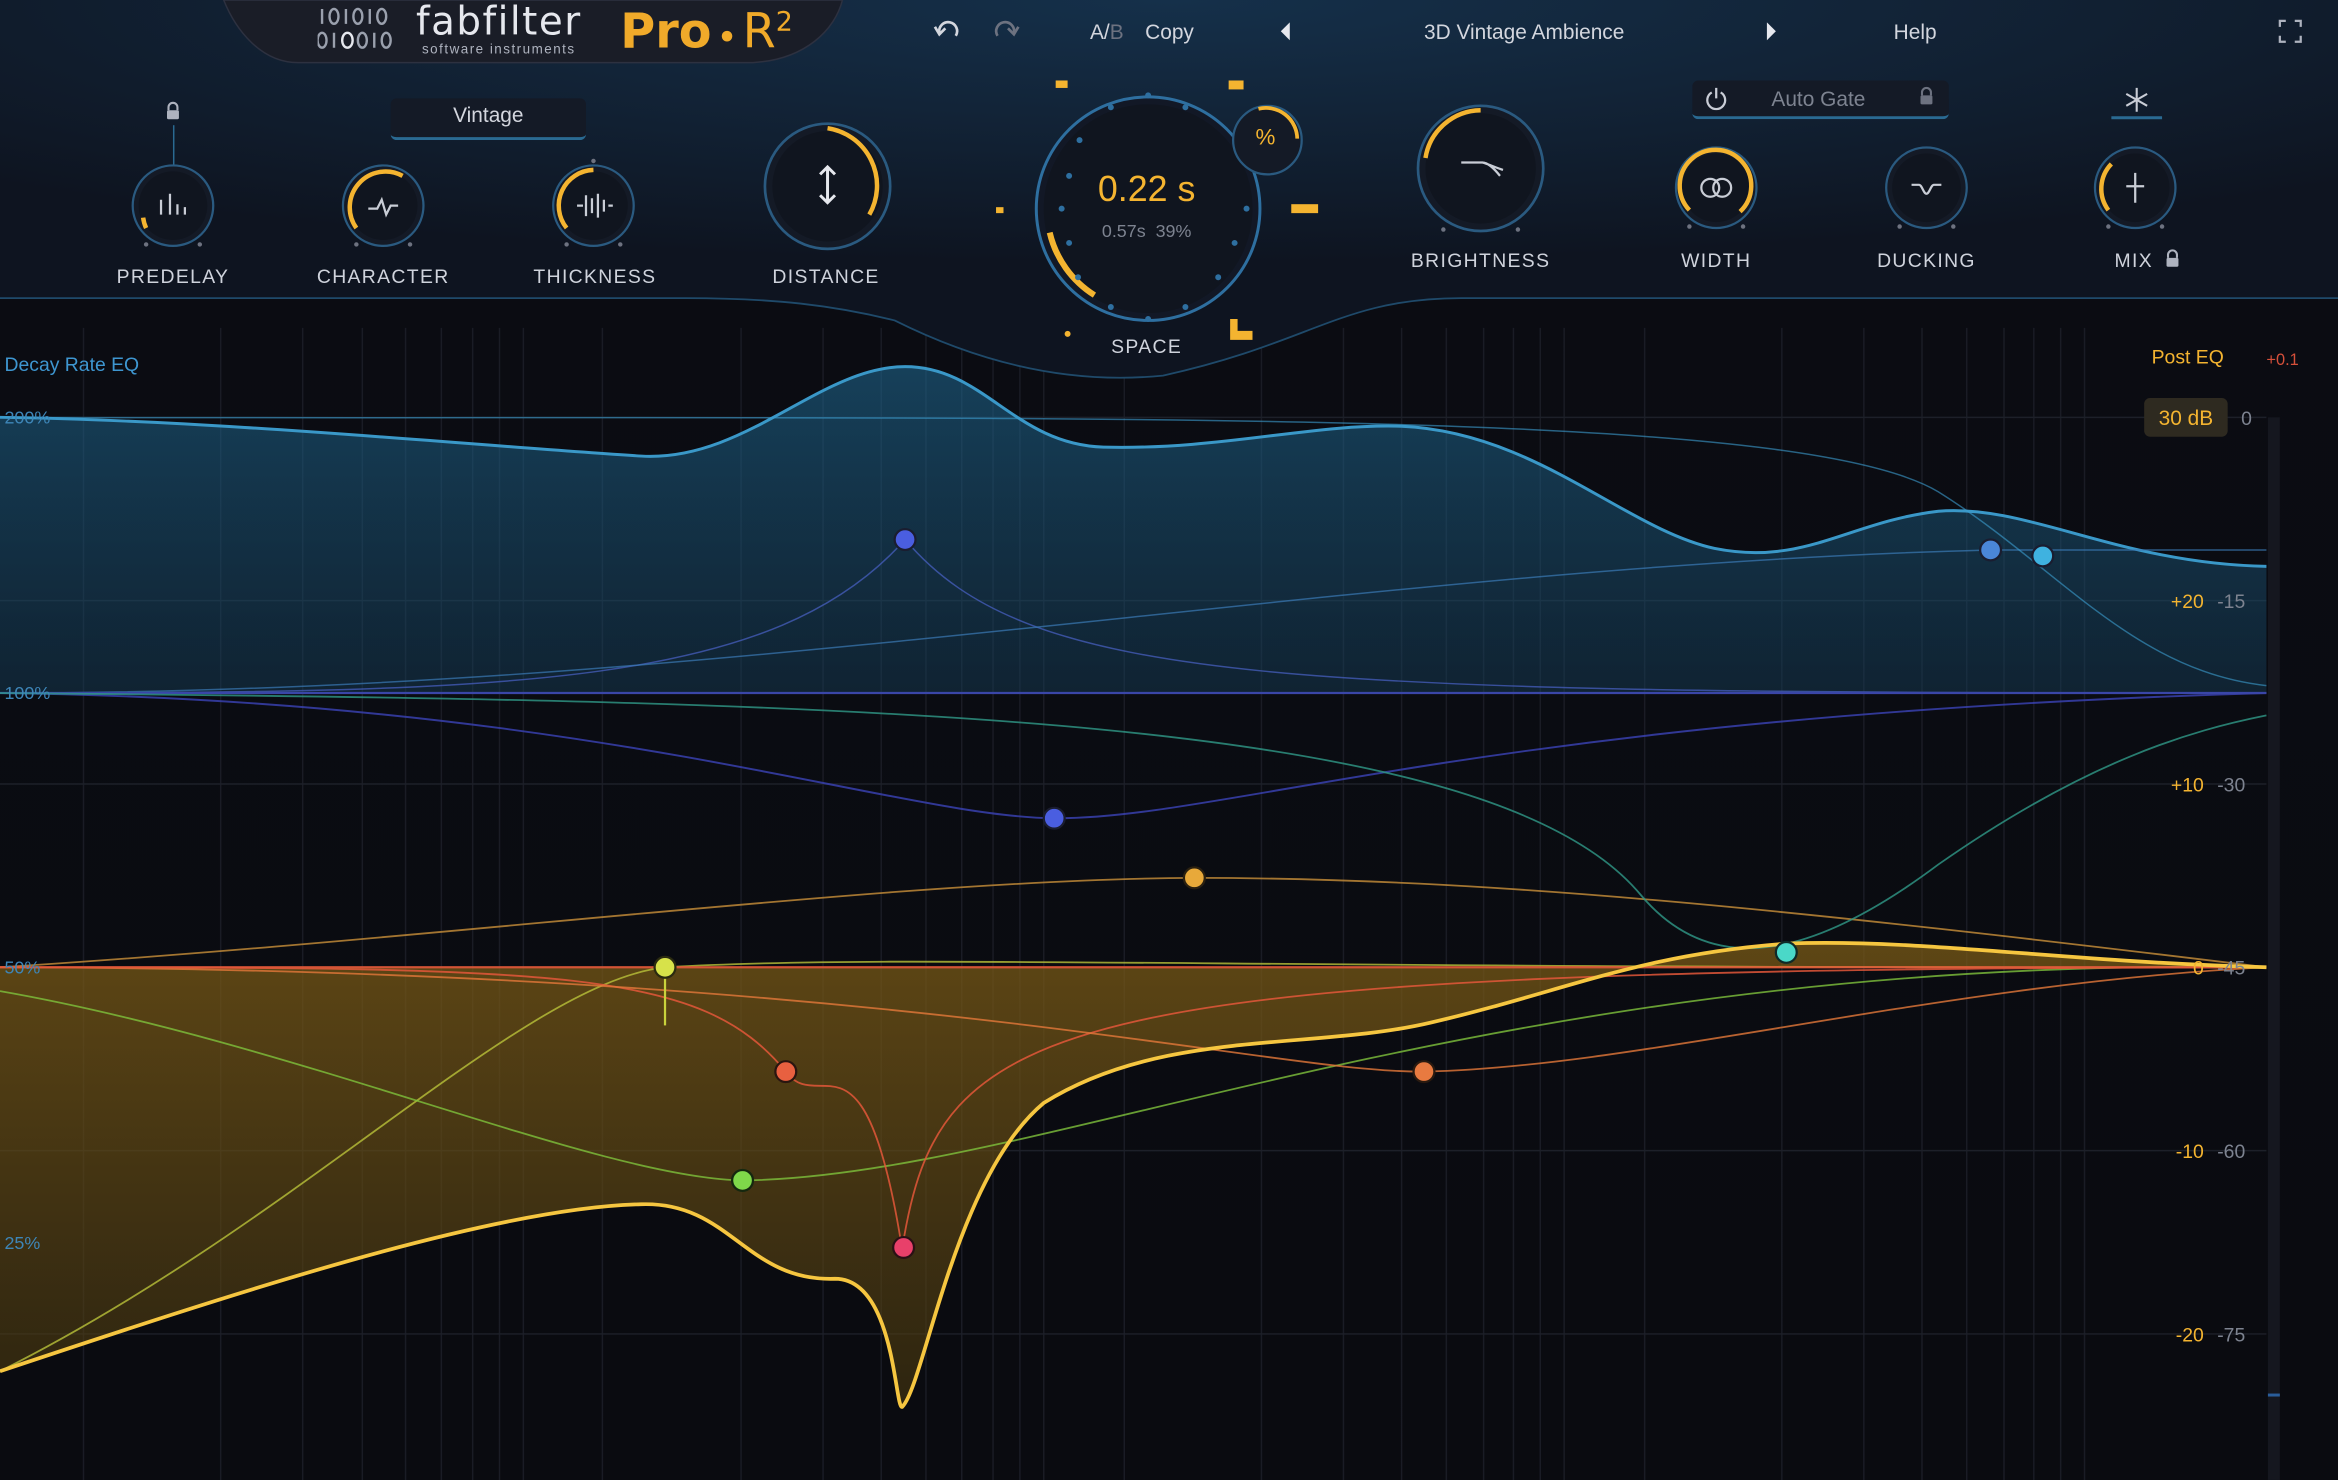 This screenshot has height=1480, width=2338. I want to click on predelay-knob, so click(172, 205).